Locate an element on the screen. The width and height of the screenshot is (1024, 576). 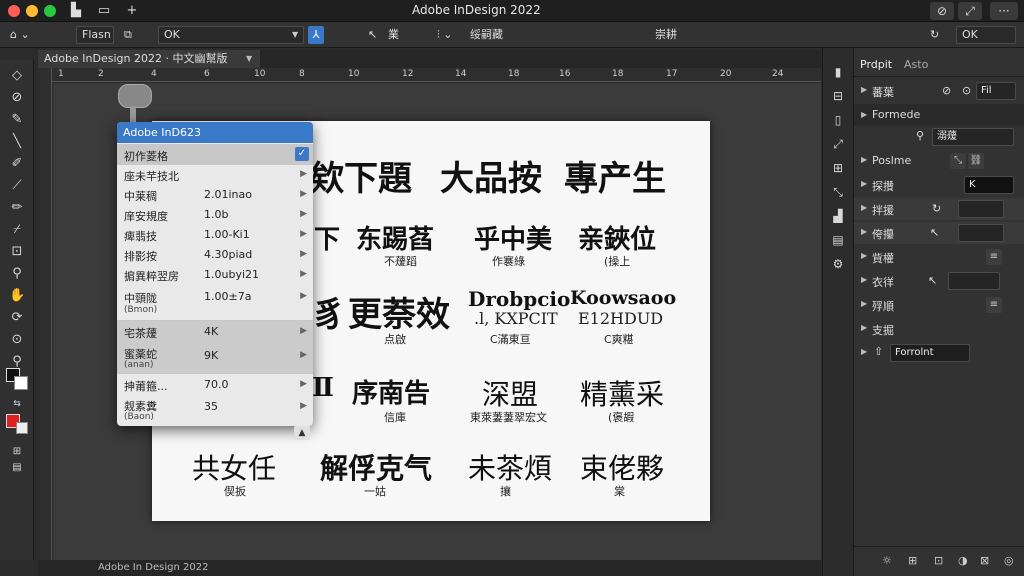
text-tool-icon: ↖ is located at coordinates (372, 35).